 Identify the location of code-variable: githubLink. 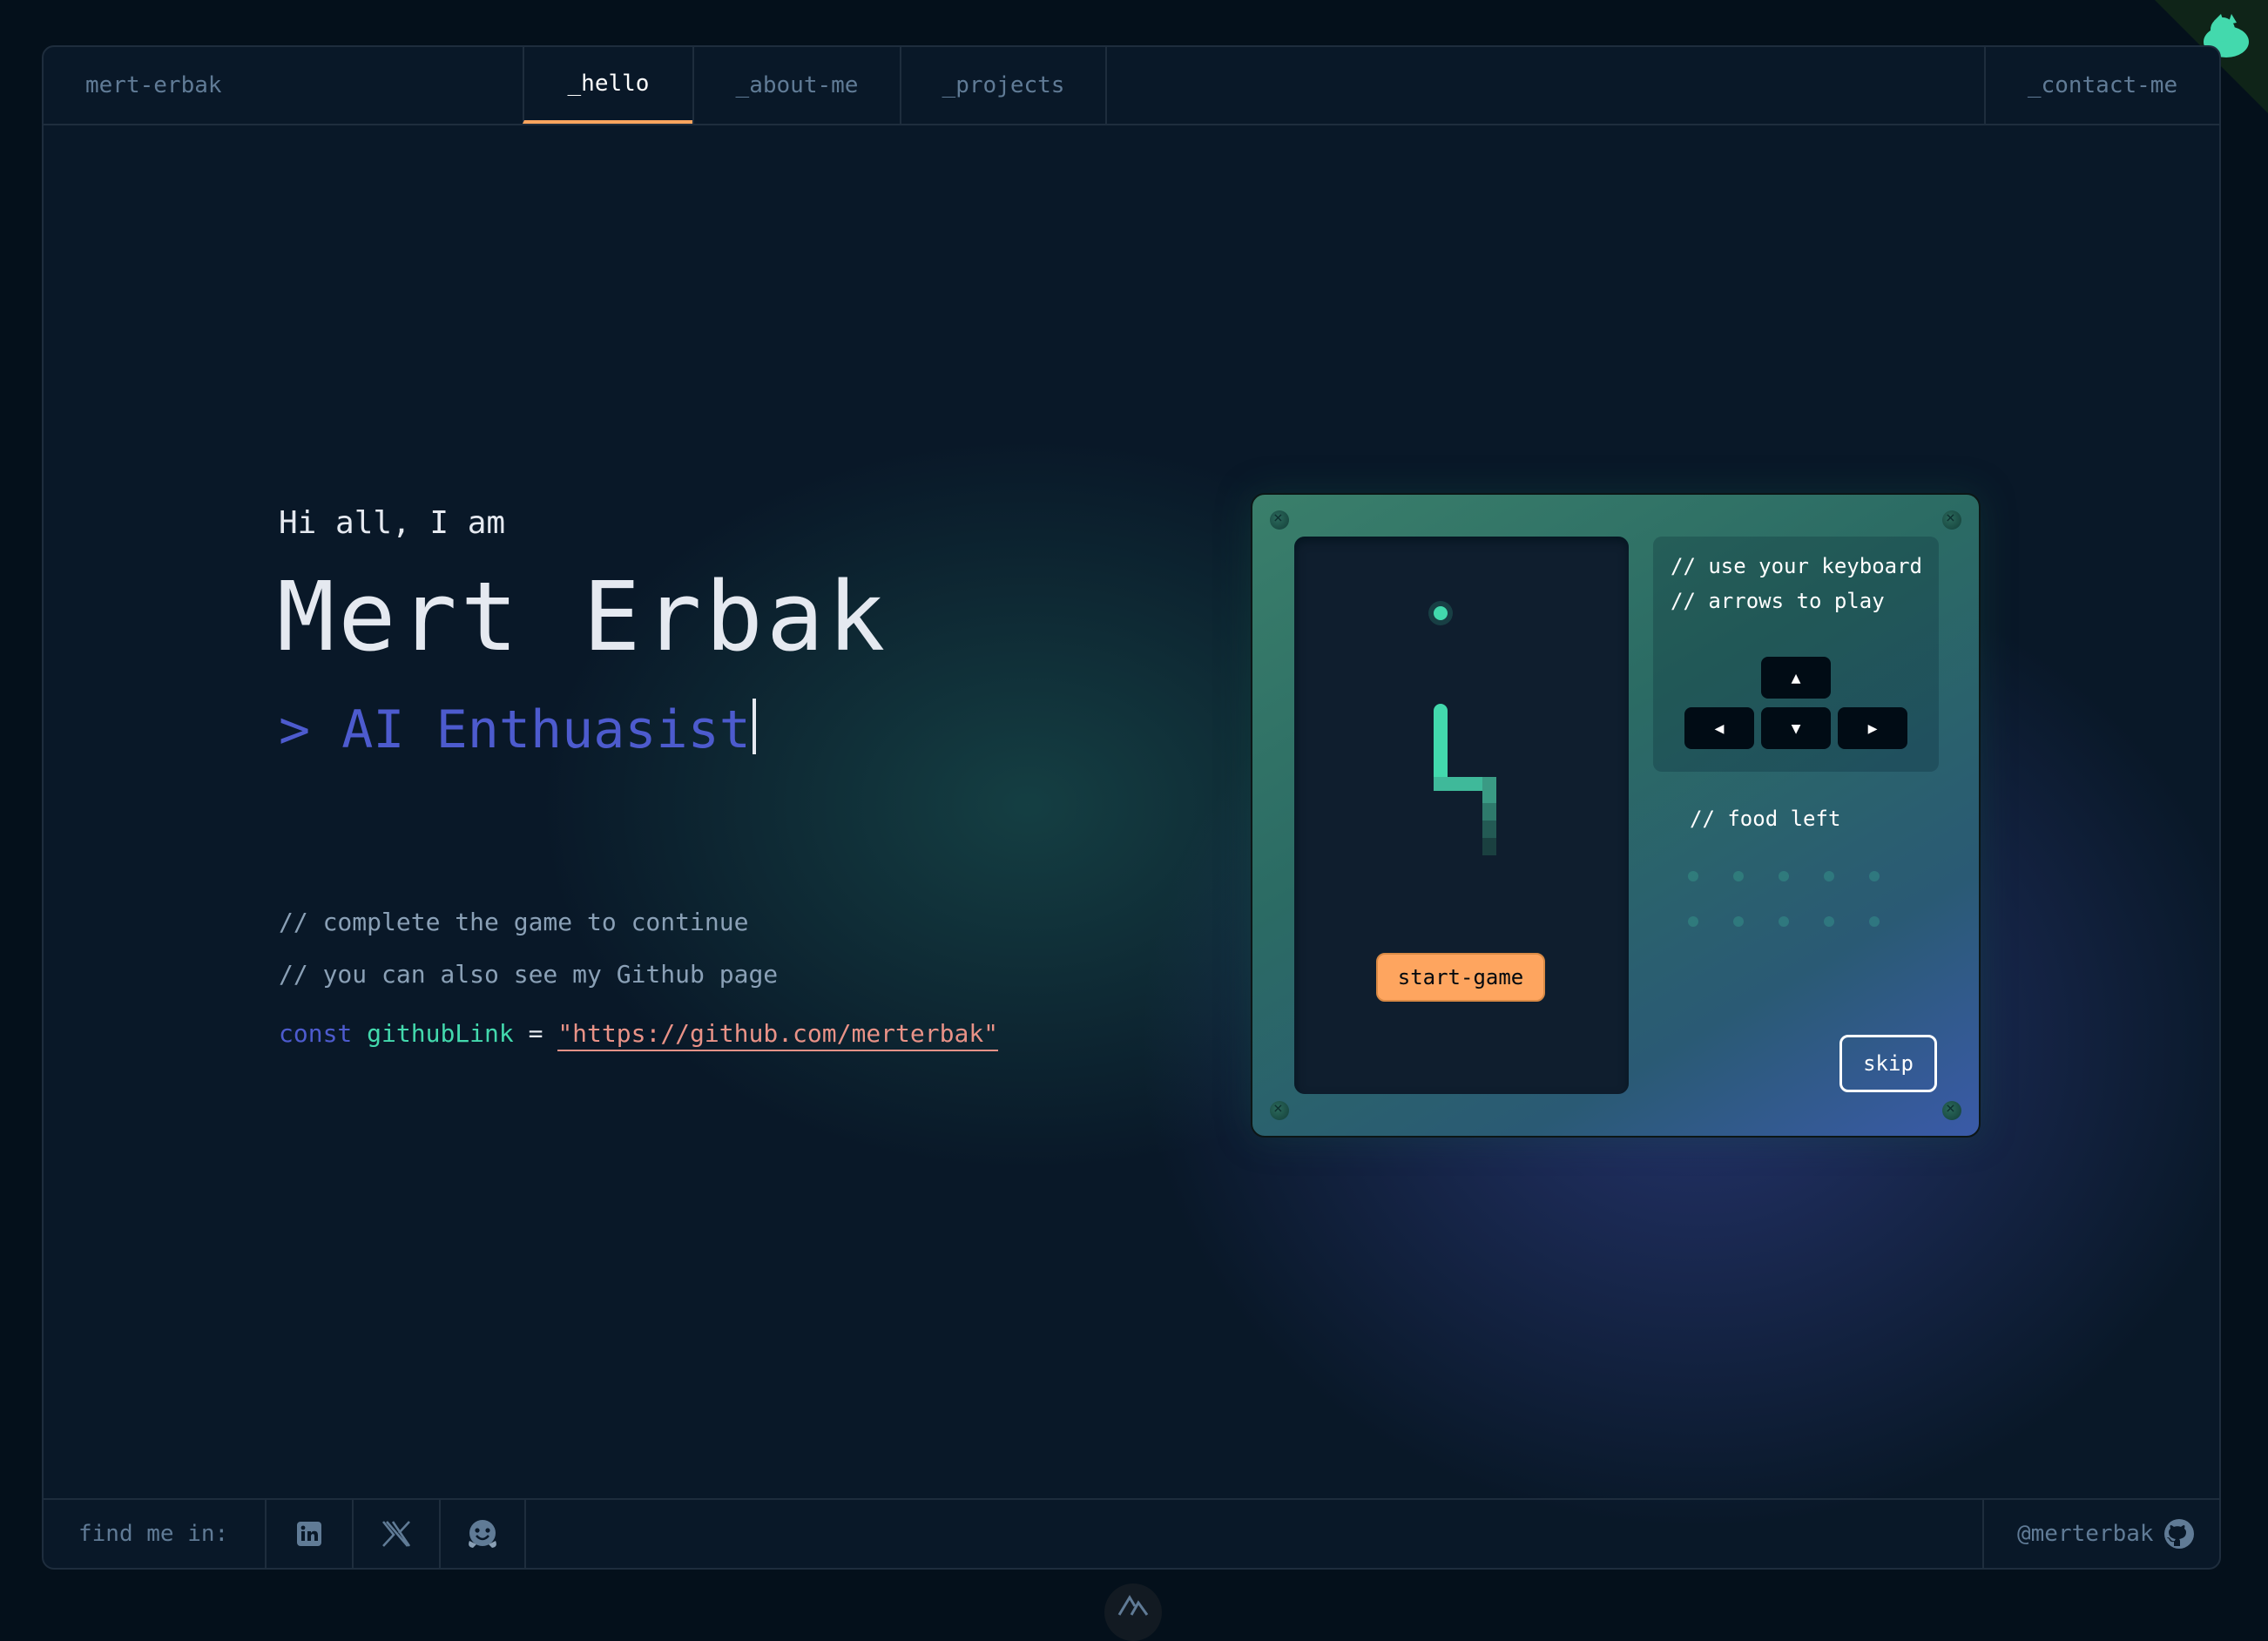
(440, 1033).